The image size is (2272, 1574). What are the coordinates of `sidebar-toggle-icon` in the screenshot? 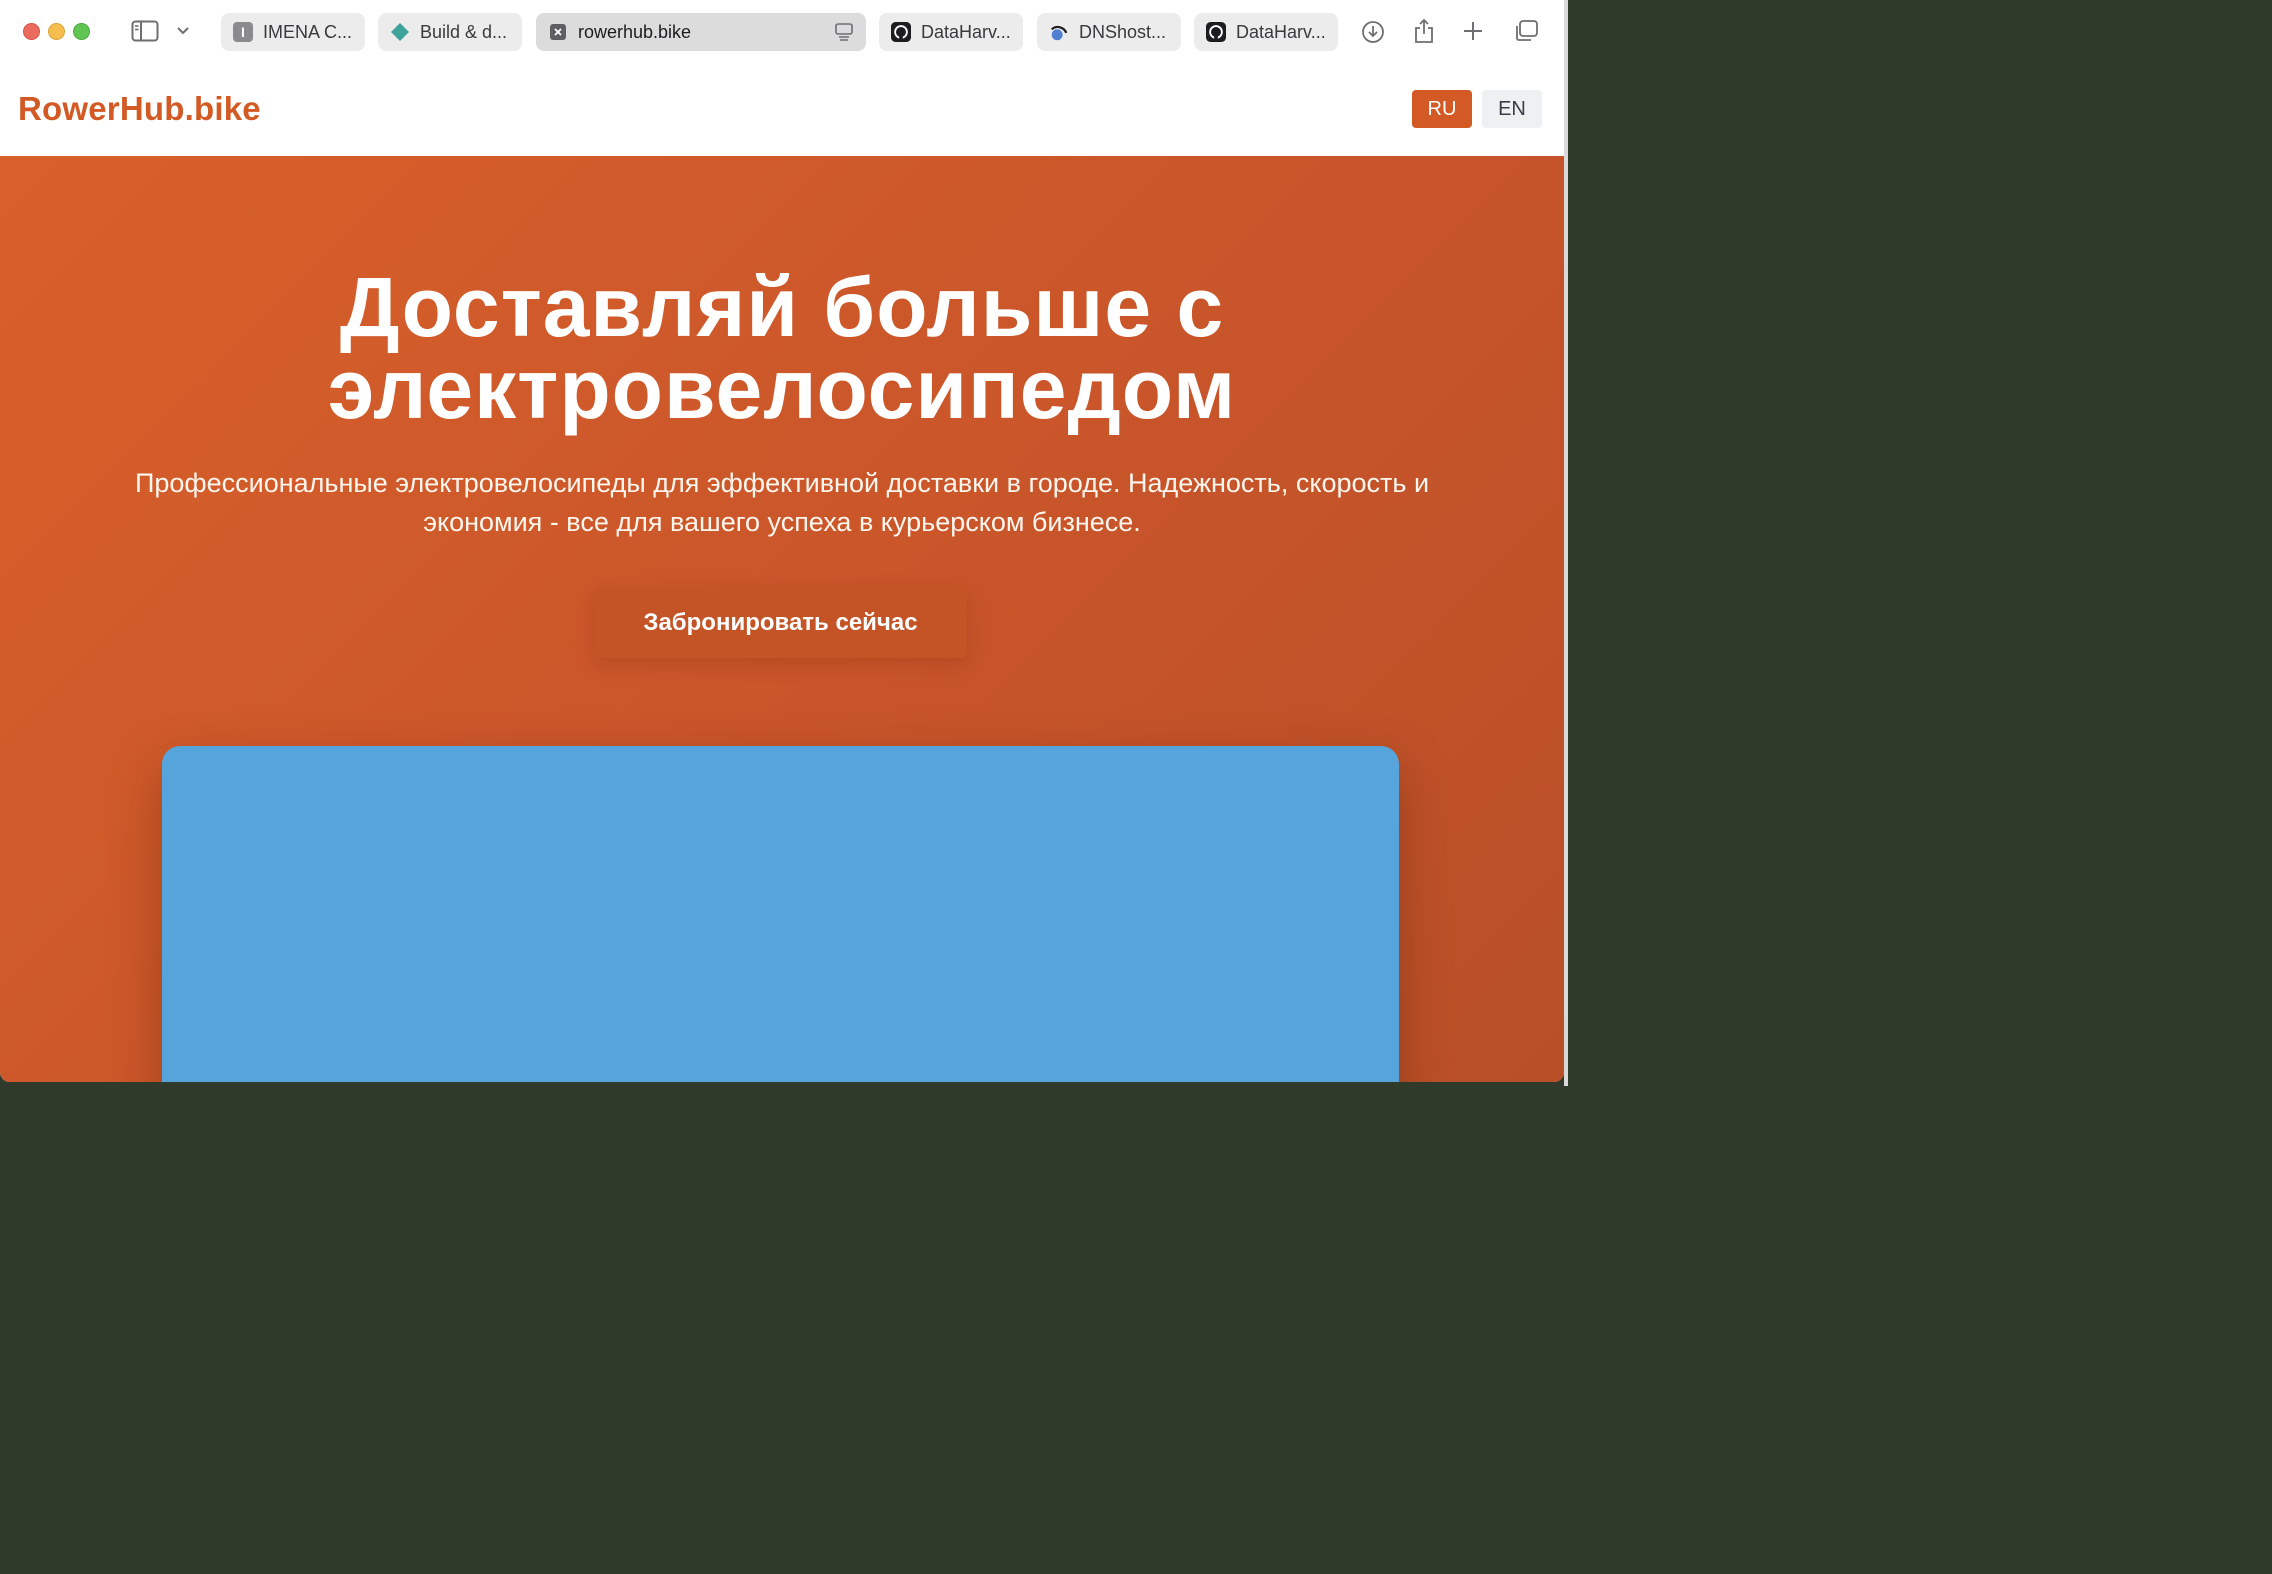 It's located at (145, 31).